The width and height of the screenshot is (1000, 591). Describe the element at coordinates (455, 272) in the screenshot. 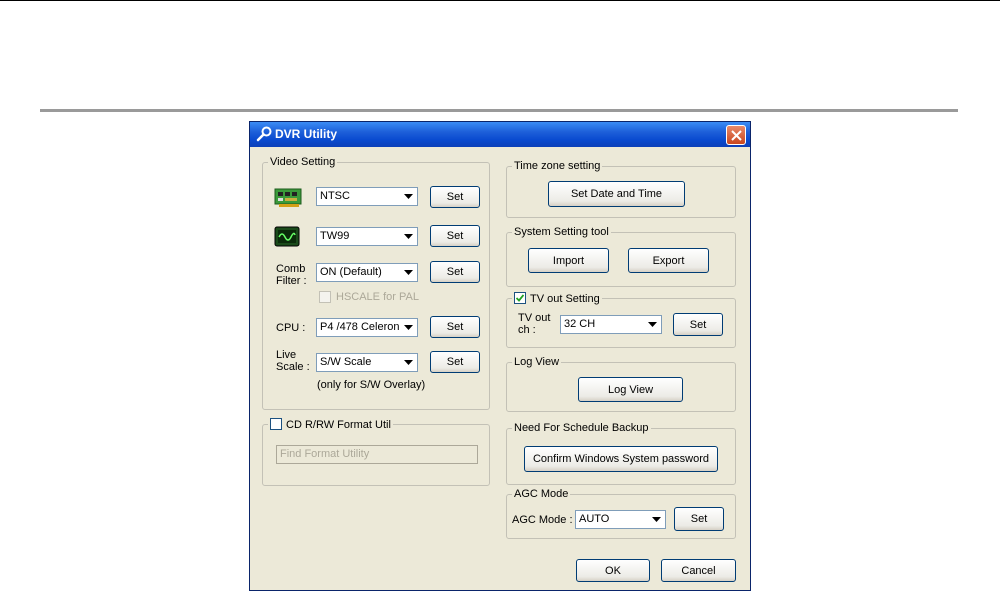

I see `comb-filter-set-button: Set` at that location.